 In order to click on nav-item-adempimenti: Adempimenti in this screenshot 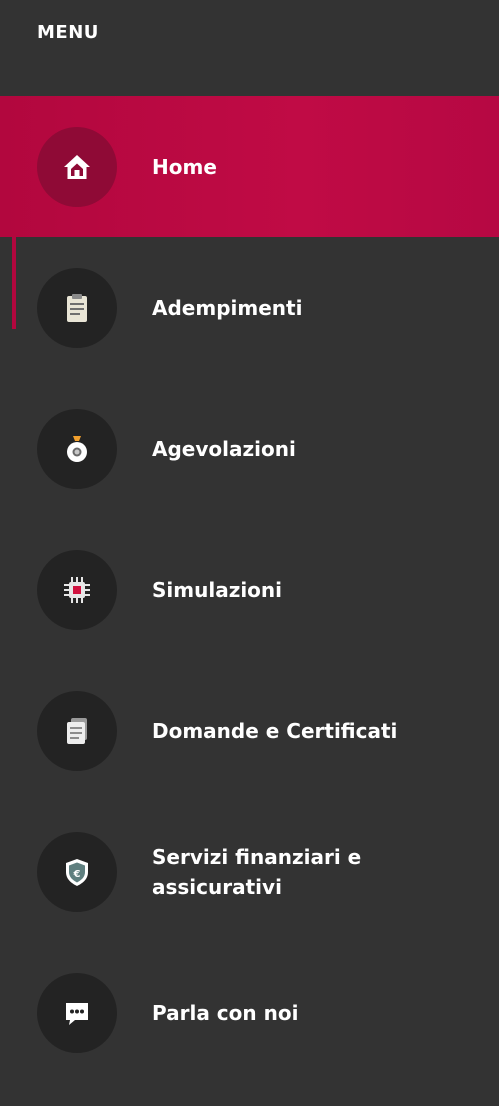, I will do `click(249, 307)`.